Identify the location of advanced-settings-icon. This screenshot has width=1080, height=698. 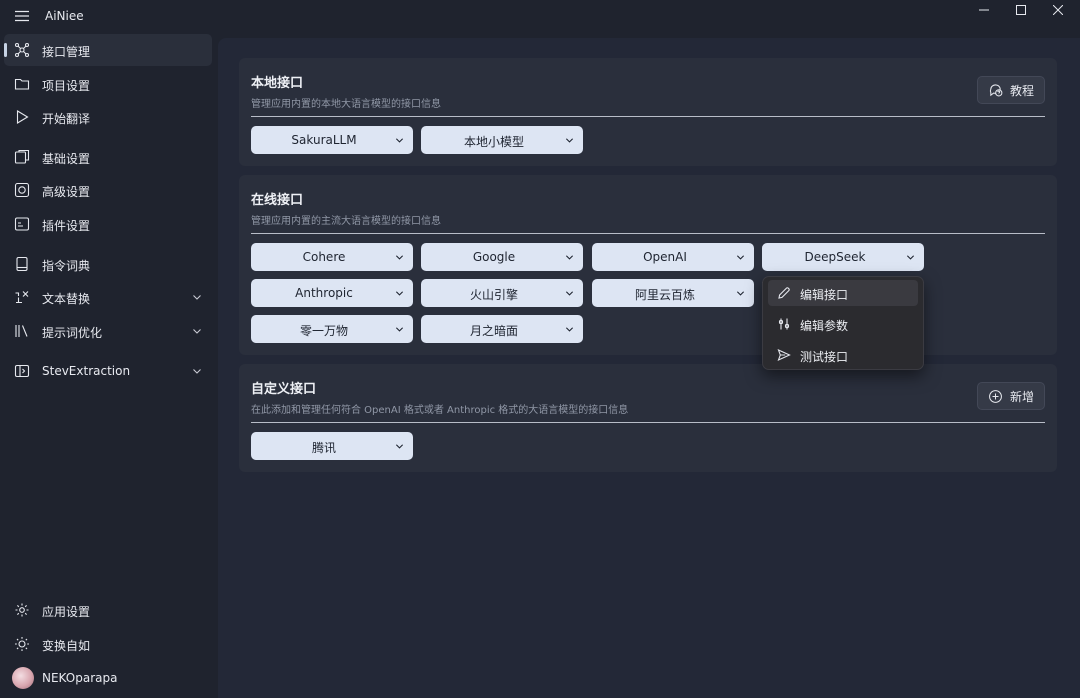
(22, 190).